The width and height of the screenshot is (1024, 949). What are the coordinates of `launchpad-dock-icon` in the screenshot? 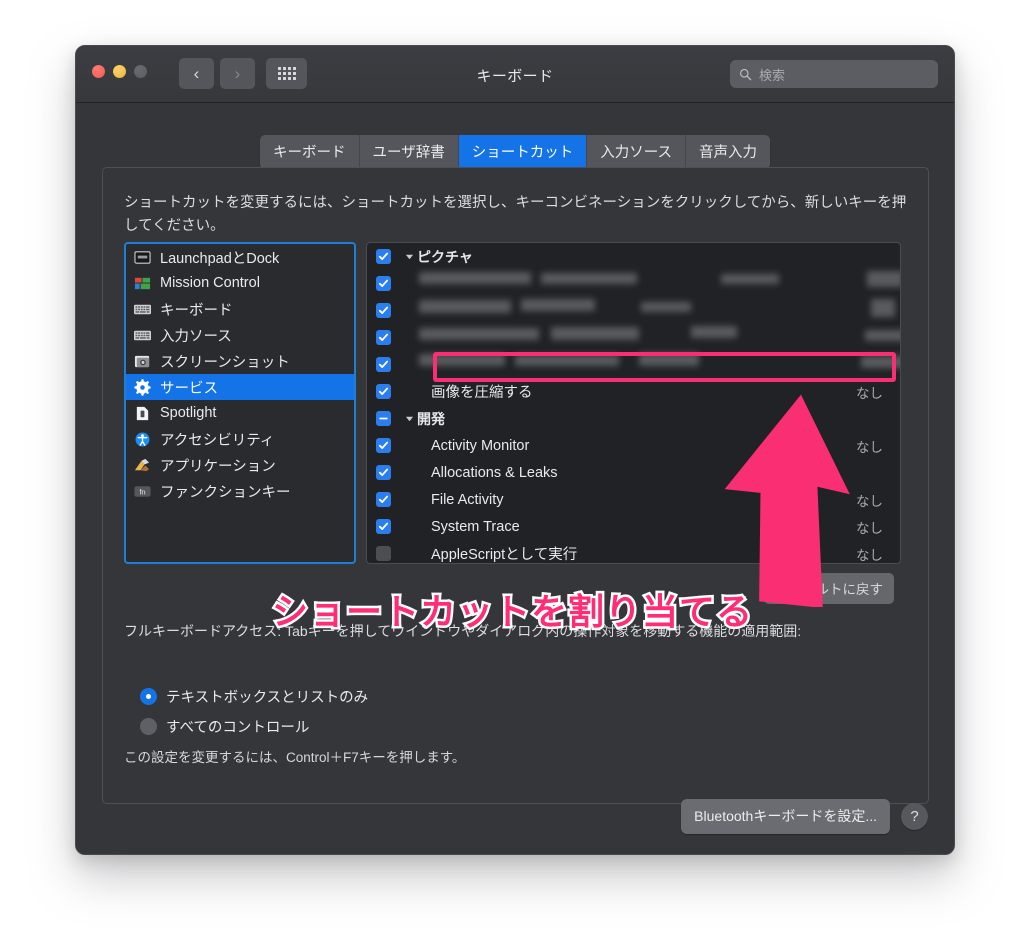 It's located at (142, 257).